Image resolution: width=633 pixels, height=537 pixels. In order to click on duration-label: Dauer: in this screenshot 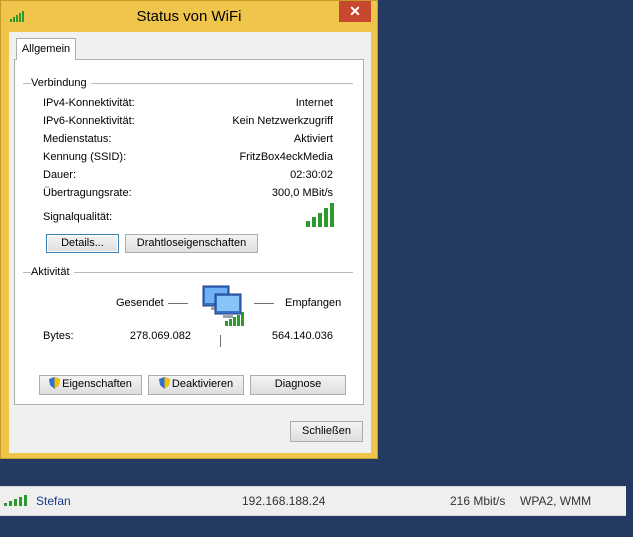, I will do `click(60, 175)`.